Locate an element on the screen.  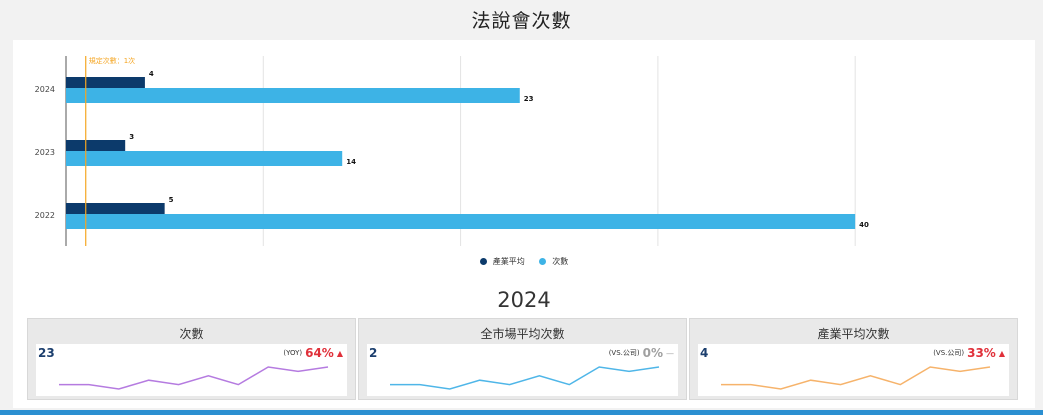
trend-flat-icon: — is located at coordinates (670, 353).